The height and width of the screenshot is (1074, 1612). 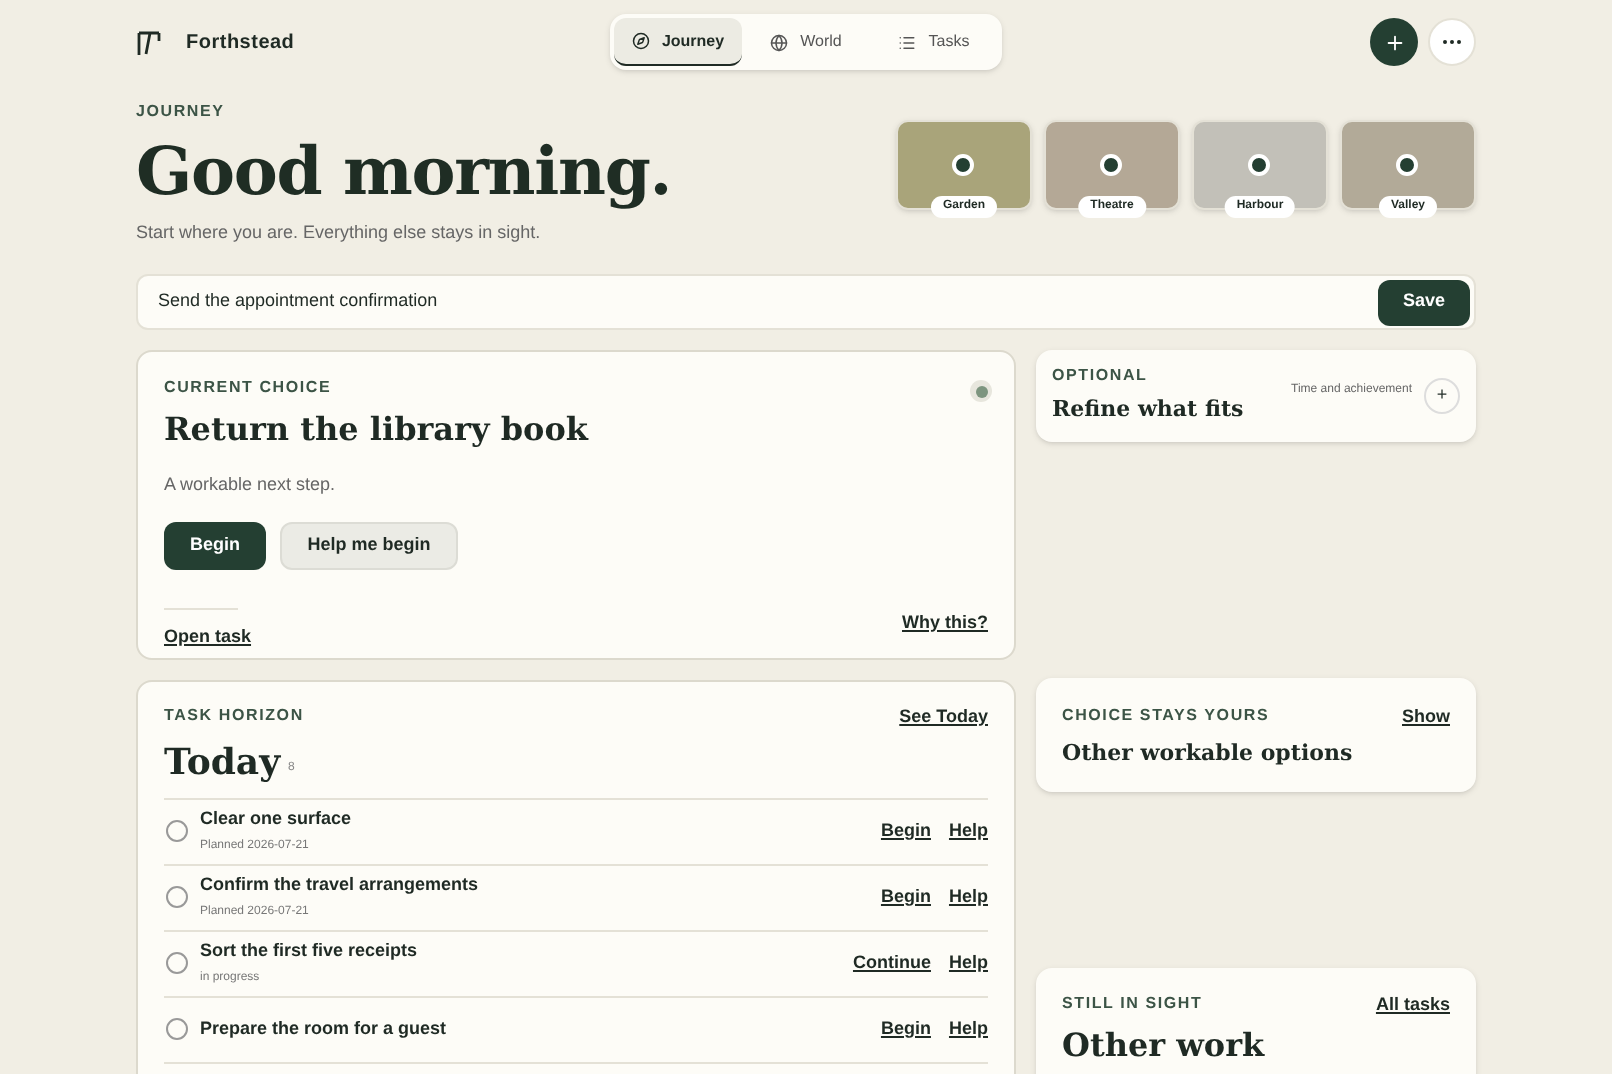 I want to click on choice-title: Return the library book, so click(x=377, y=430).